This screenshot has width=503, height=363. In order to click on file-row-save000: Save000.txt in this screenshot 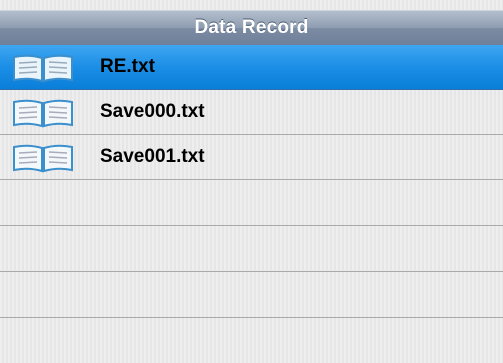, I will do `click(251, 112)`.